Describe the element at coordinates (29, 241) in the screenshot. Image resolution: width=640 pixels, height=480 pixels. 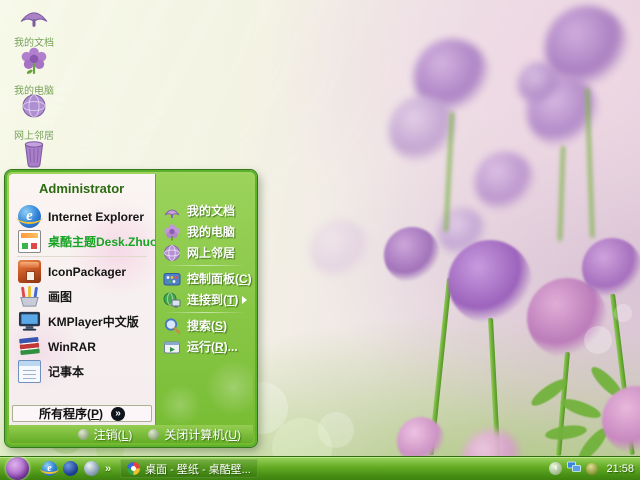
I see `zhuoku-theme-icon` at that location.